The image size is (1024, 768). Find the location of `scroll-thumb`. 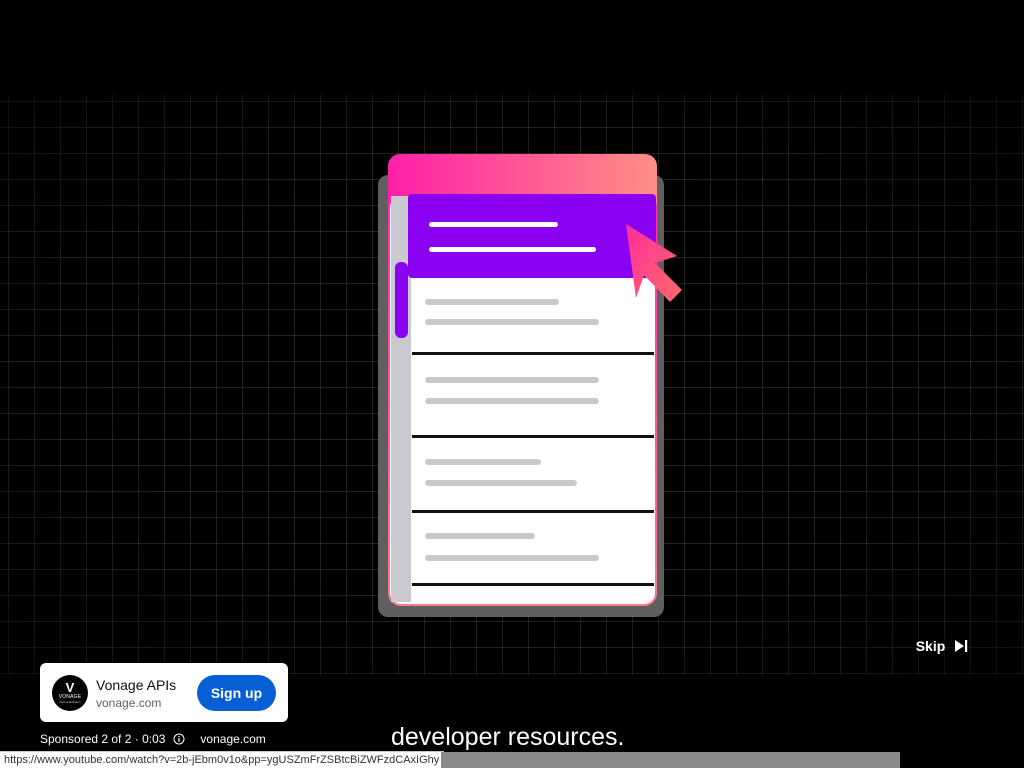

scroll-thumb is located at coordinates (401, 300).